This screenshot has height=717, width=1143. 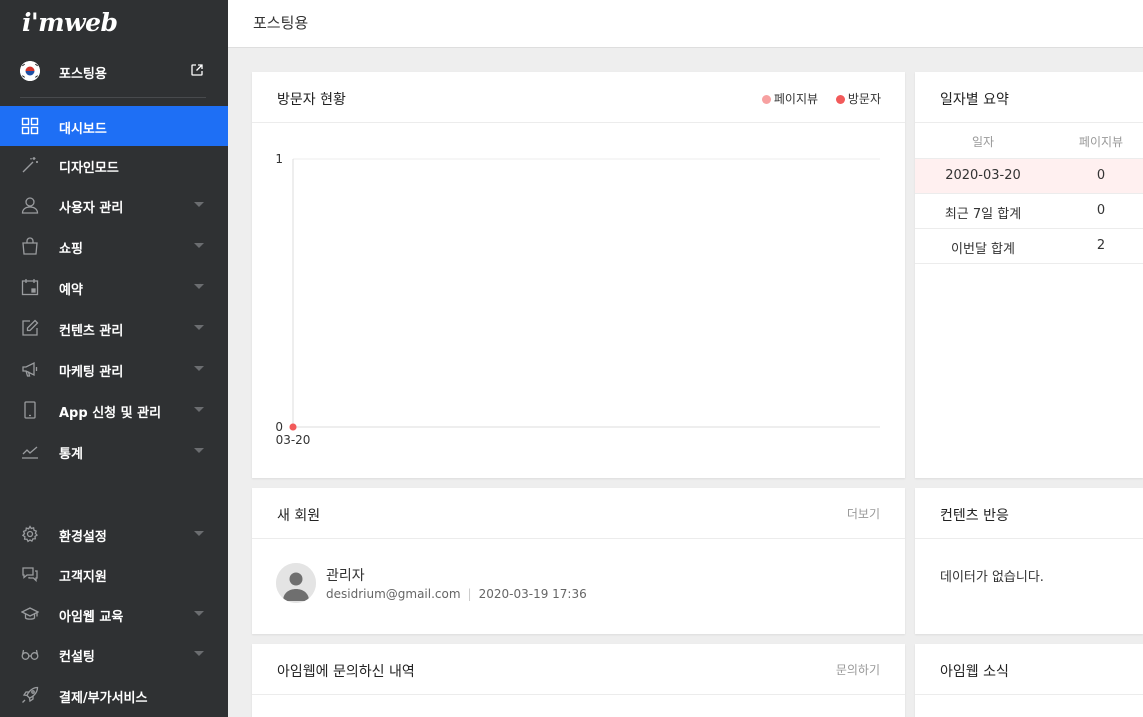 I want to click on card-header: 컨텐츠 반응, so click(x=1029, y=513).